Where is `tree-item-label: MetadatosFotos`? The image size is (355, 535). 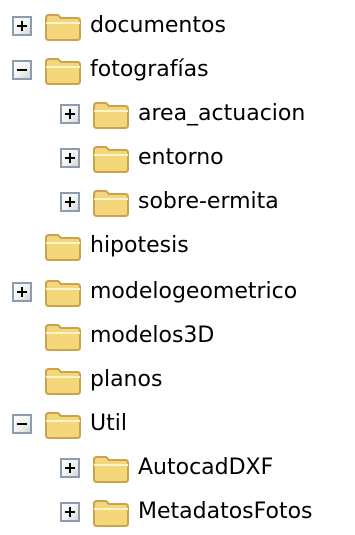 tree-item-label: MetadatosFotos is located at coordinates (225, 511).